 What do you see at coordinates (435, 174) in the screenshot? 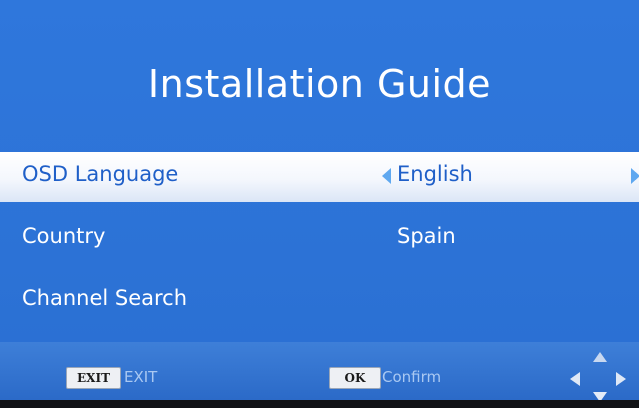
I see `menu-item-value: English` at bounding box center [435, 174].